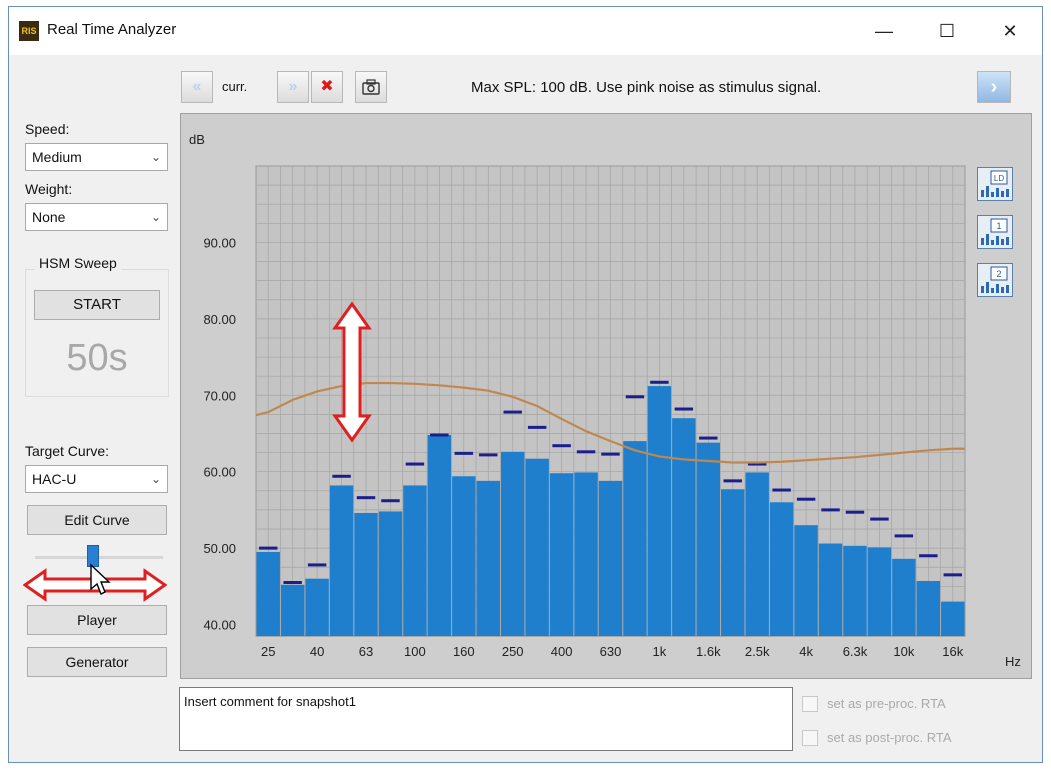 This screenshot has height=771, width=1051. I want to click on x-tick-label: 16k, so click(952, 651).